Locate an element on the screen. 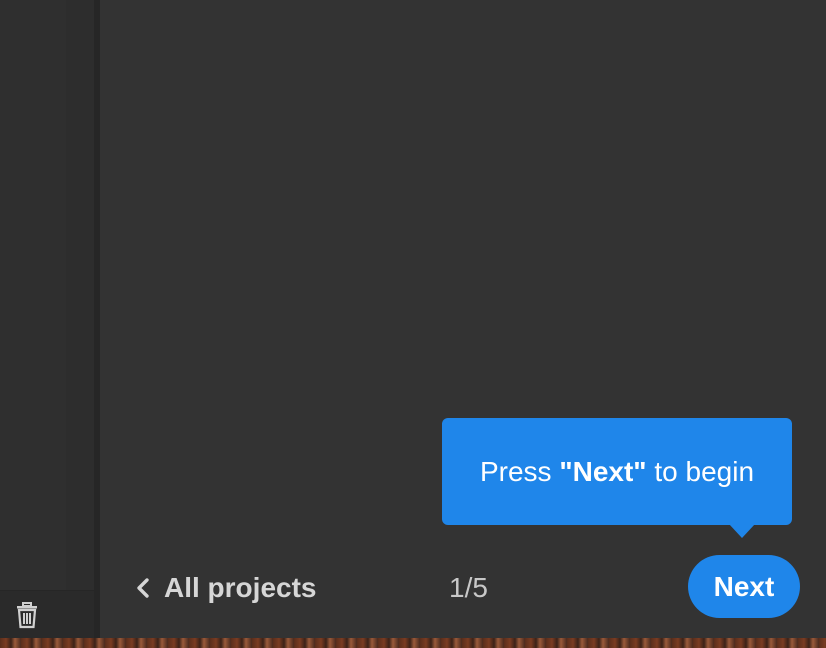 The height and width of the screenshot is (648, 826). left-panel-column is located at coordinates (33, 295).